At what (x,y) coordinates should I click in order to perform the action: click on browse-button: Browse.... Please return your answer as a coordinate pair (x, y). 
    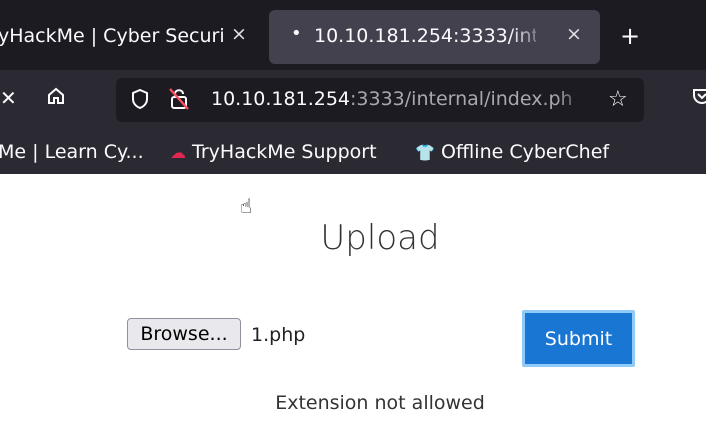
    Looking at the image, I should click on (184, 334).